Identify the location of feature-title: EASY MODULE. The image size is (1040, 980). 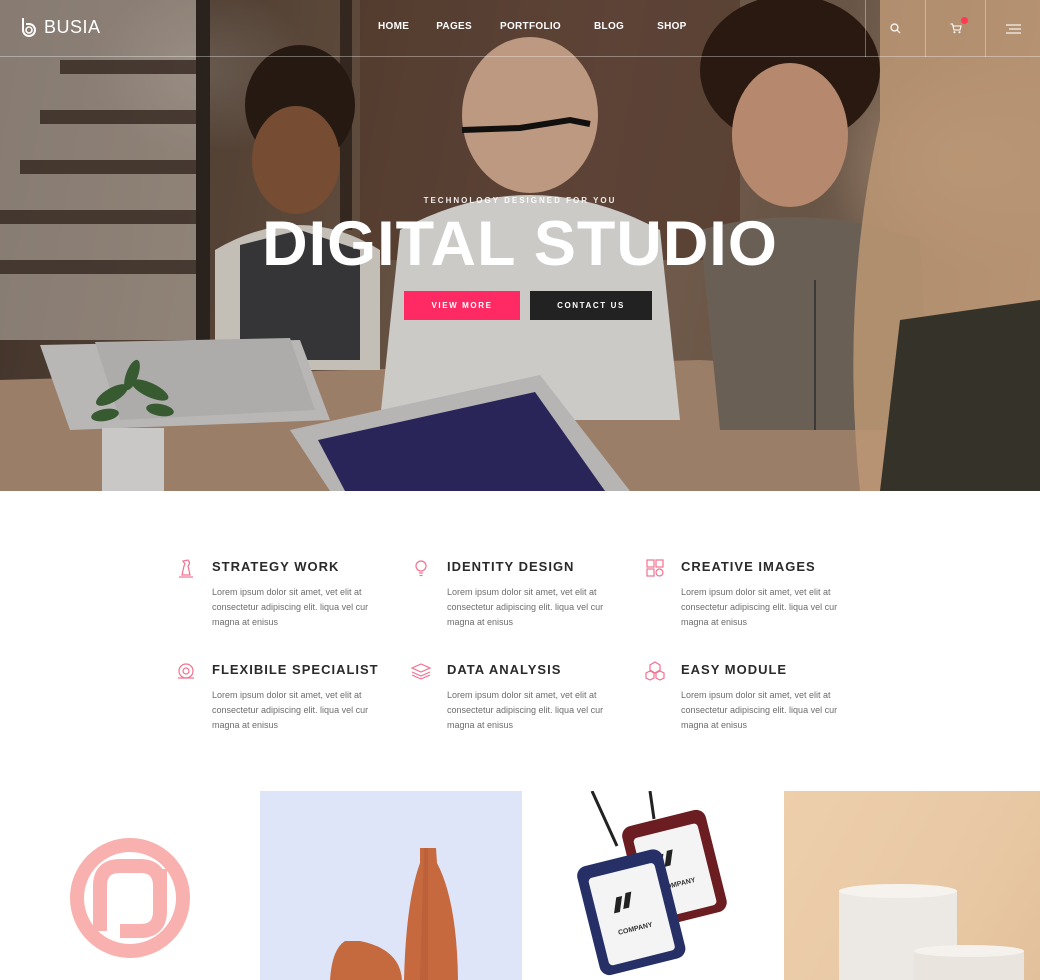
(734, 669).